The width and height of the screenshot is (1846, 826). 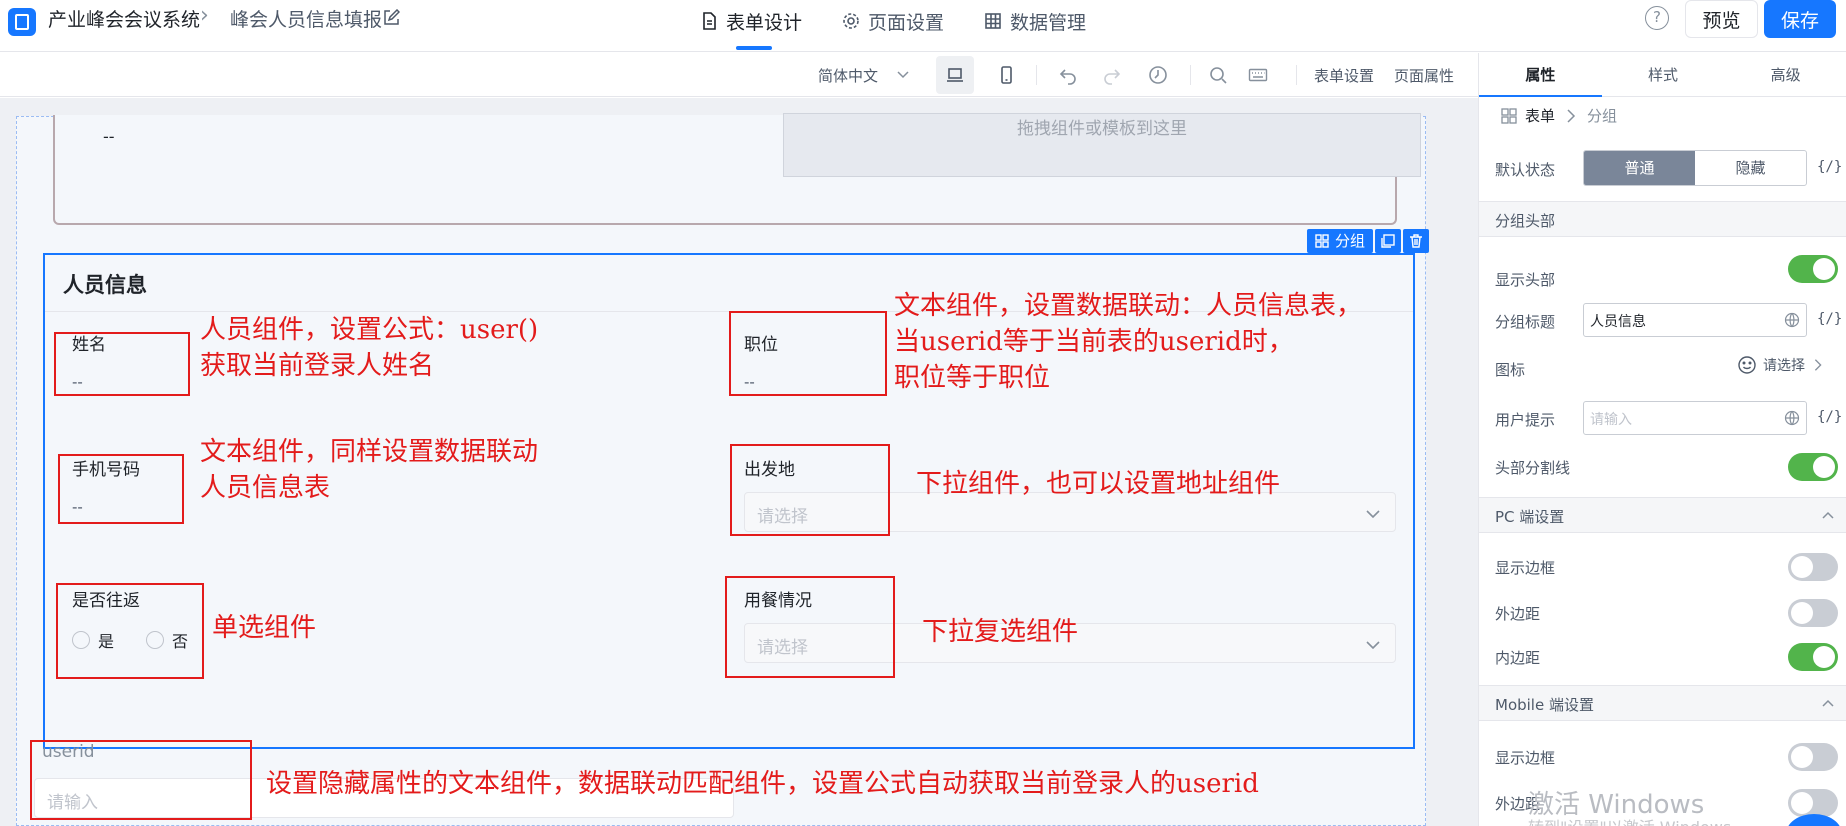 I want to click on drop-zone: 拖拽组件或模板到这里, so click(x=1102, y=145).